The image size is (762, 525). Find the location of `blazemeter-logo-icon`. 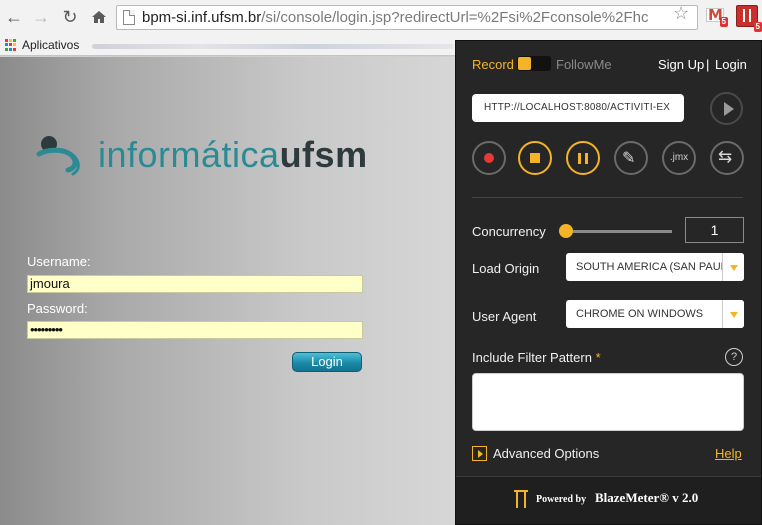

blazemeter-logo-icon is located at coordinates (521, 499).